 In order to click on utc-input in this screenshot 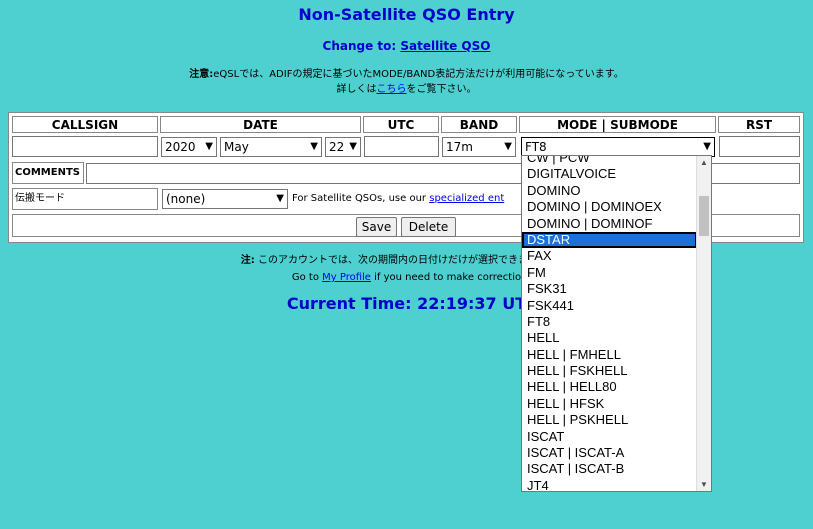, I will do `click(401, 146)`.